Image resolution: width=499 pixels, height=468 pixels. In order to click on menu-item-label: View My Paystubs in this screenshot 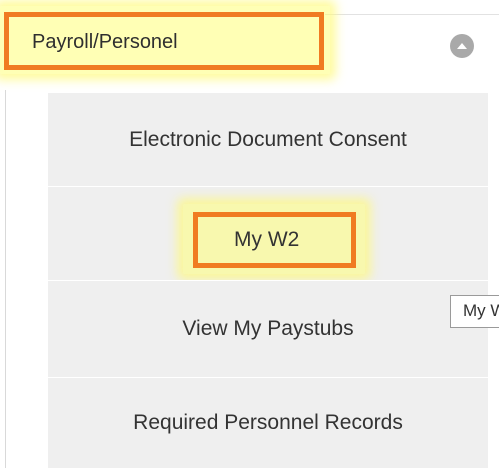, I will do `click(268, 328)`.